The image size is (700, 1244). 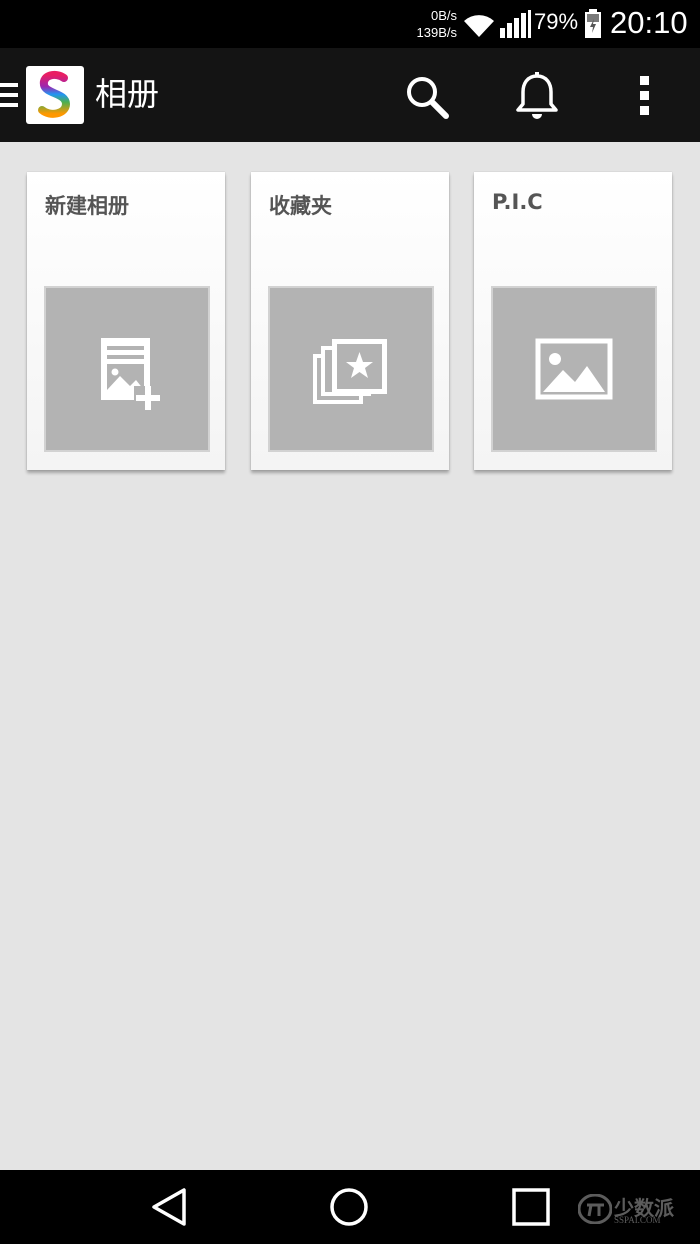 What do you see at coordinates (517, 202) in the screenshot?
I see `album-title: P.I.C` at bounding box center [517, 202].